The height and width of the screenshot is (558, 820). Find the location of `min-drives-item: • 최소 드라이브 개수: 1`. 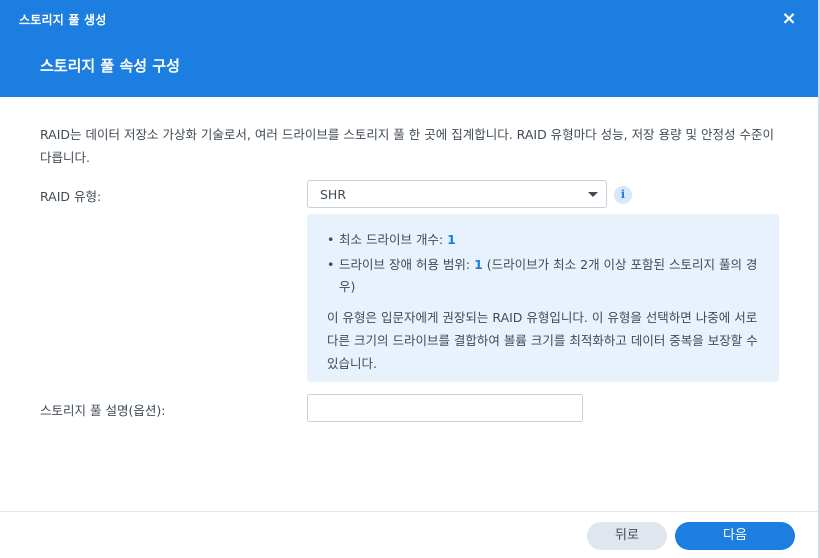

min-drives-item: • 최소 드라이브 개수: 1 is located at coordinates (391, 239).